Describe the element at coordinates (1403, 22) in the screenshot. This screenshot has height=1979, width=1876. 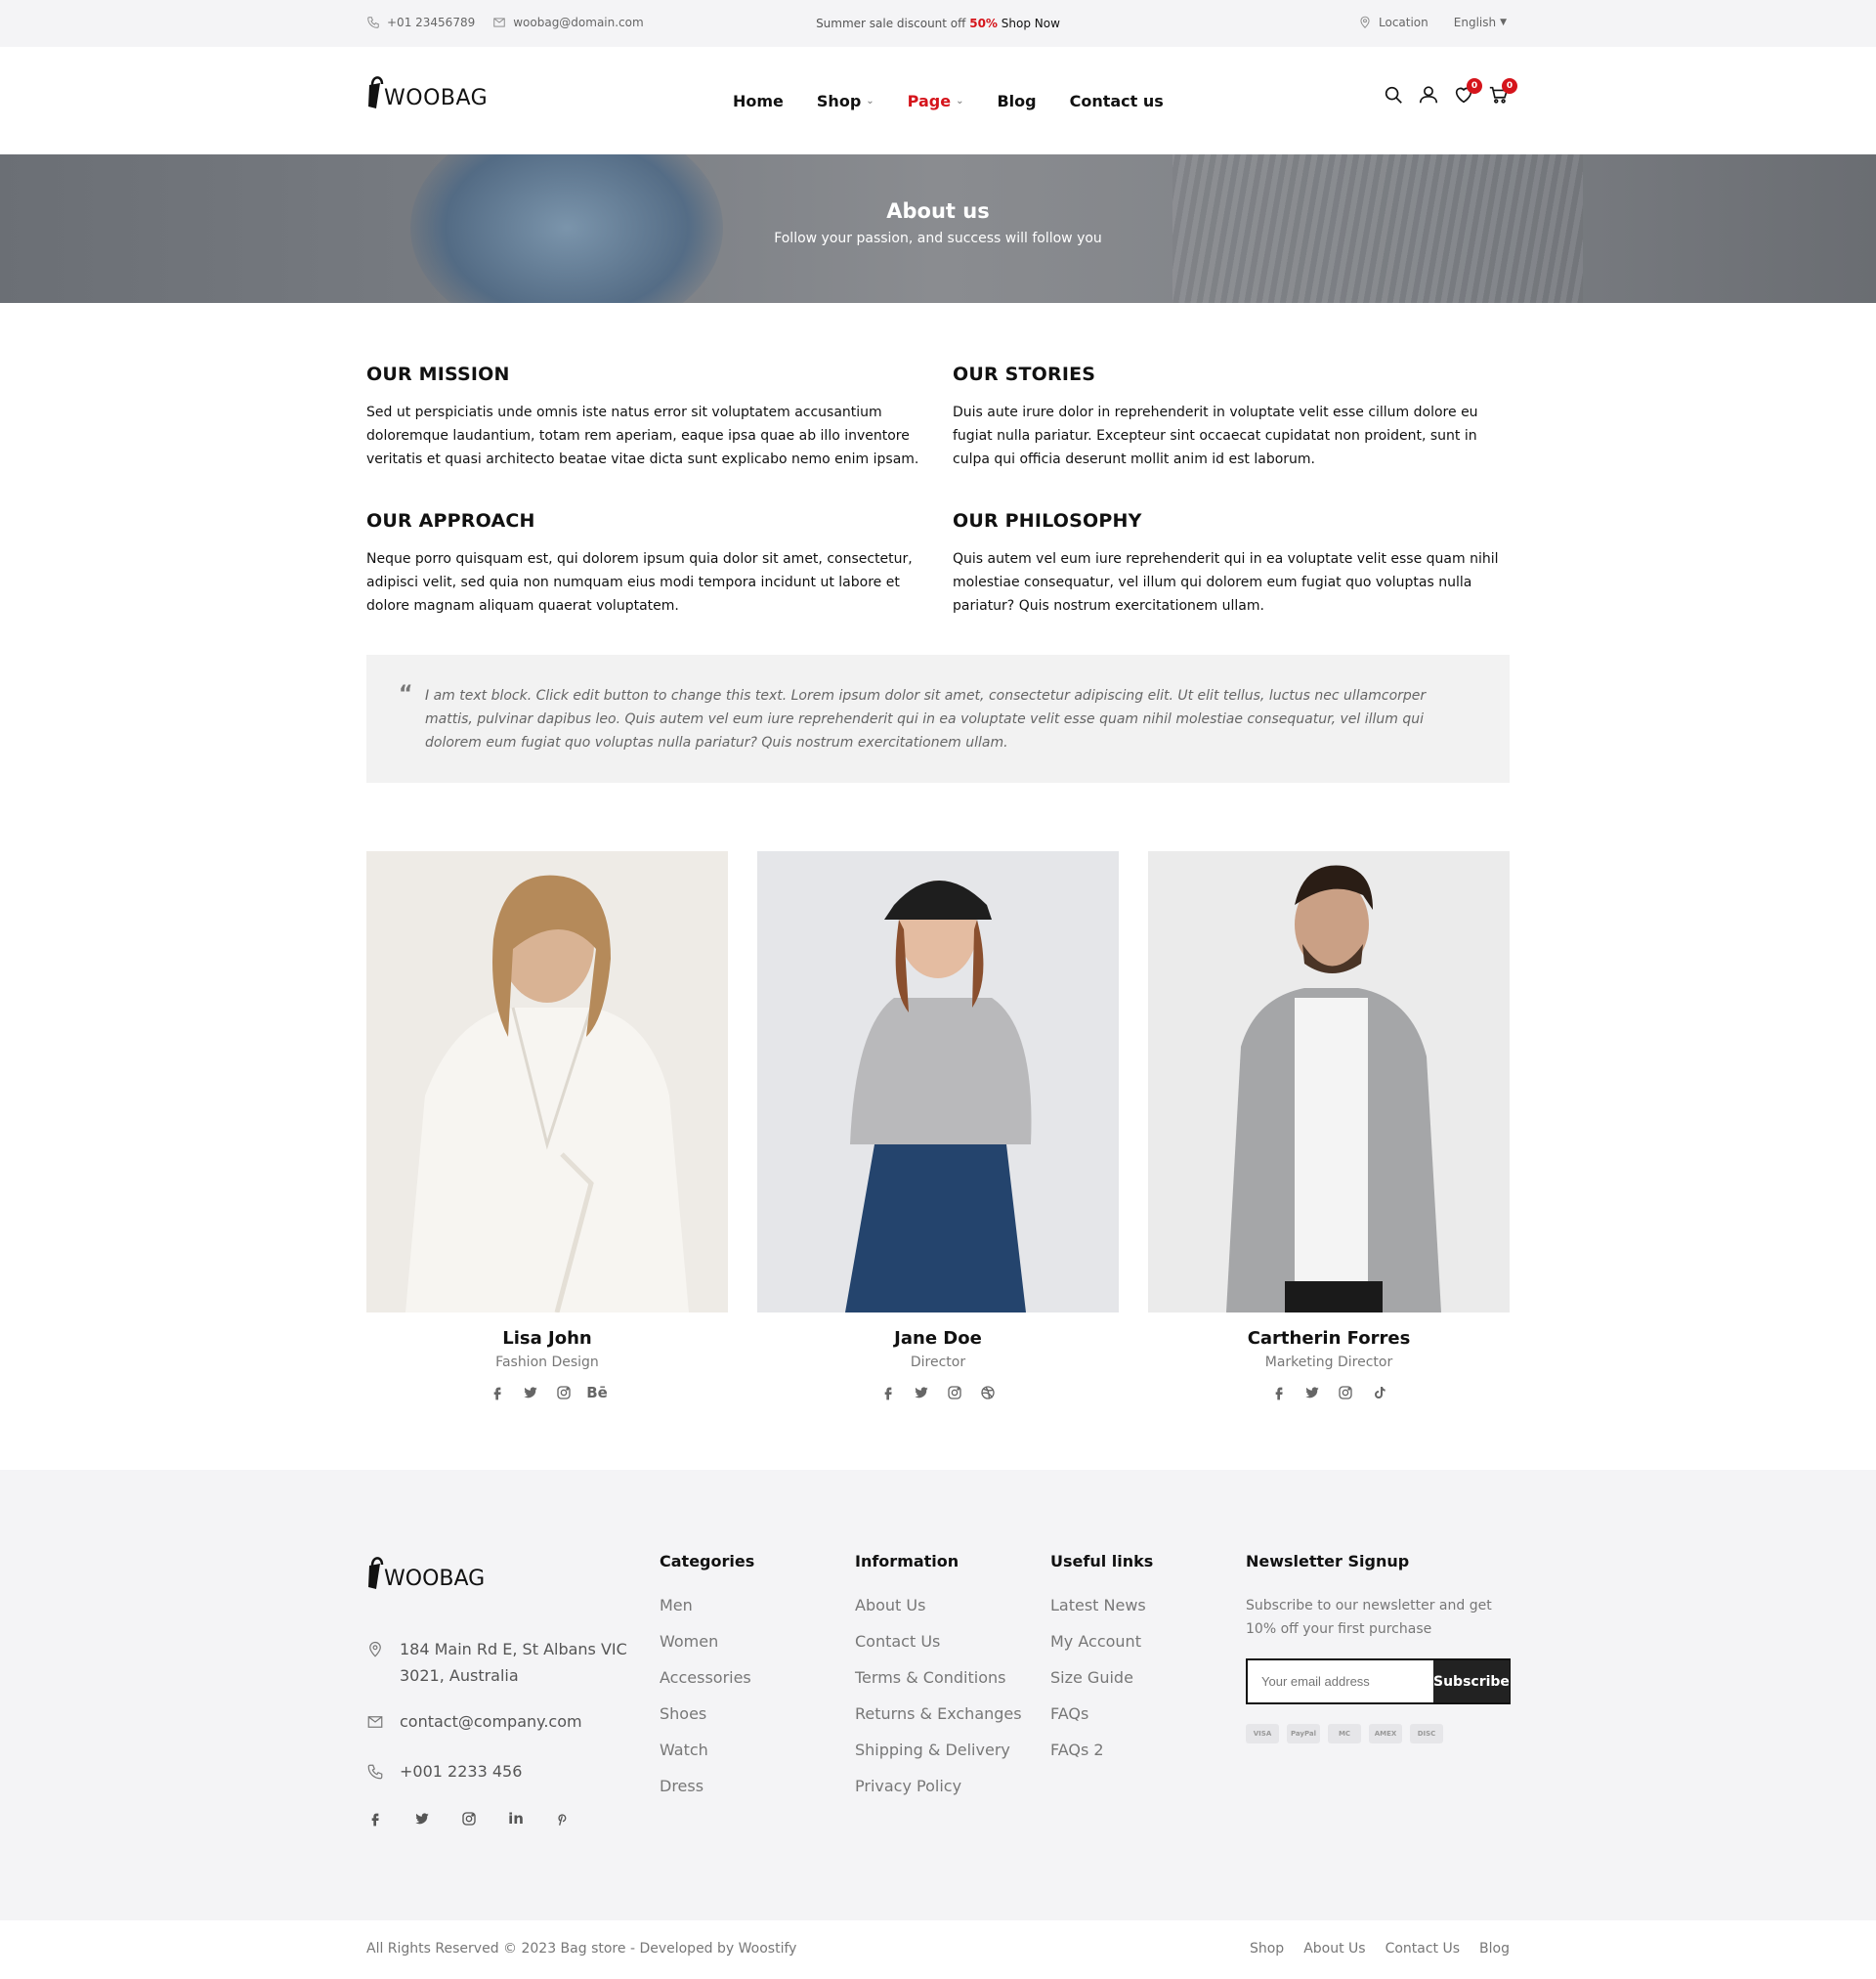
I see `location-link: Location` at that location.